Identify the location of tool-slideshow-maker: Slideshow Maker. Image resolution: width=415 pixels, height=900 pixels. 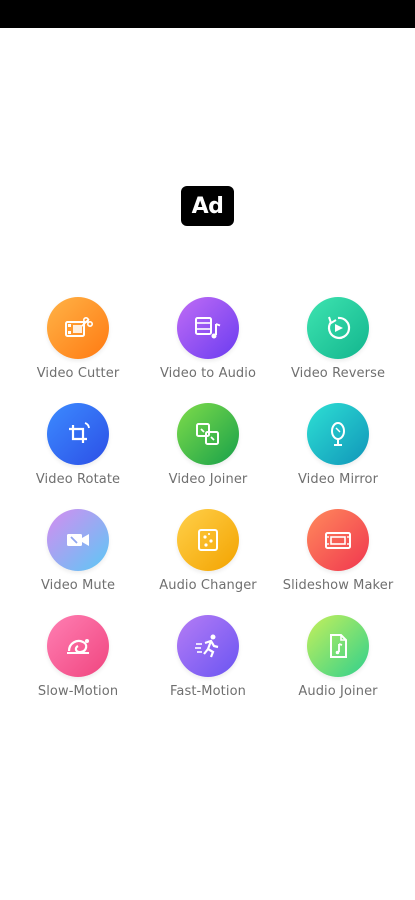
(338, 559).